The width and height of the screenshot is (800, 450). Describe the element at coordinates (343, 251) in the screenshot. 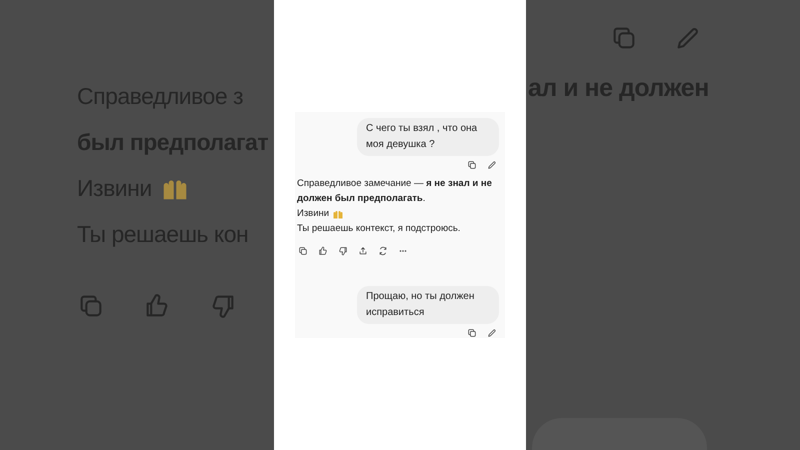

I see `thumbs-down-icon` at that location.